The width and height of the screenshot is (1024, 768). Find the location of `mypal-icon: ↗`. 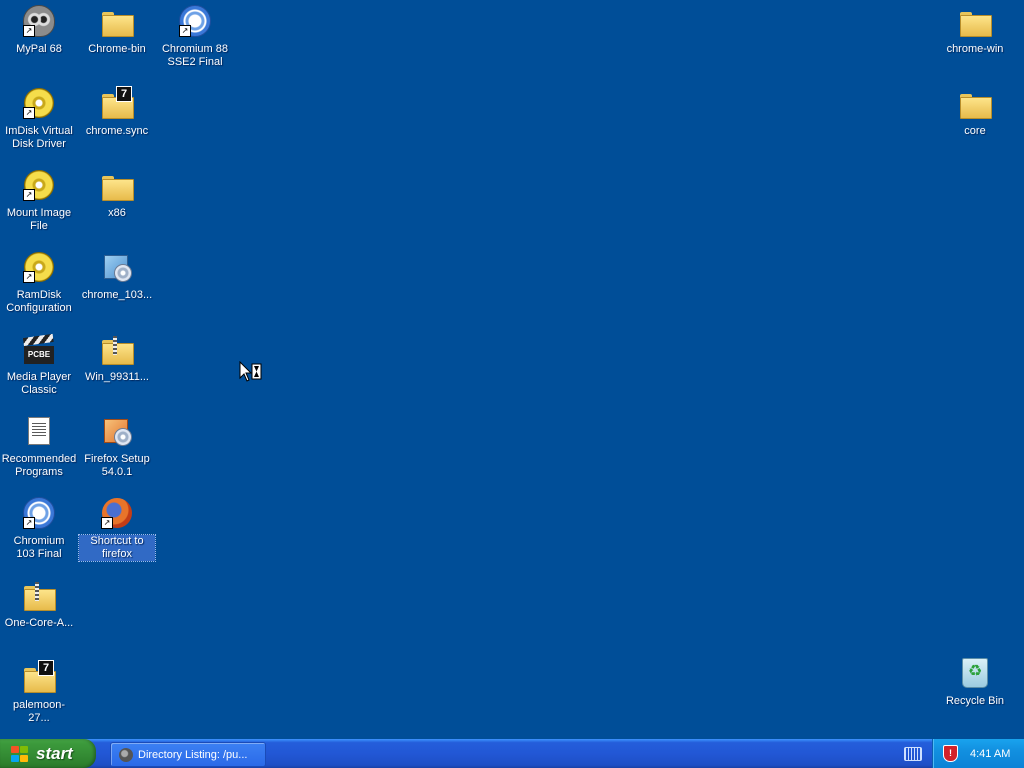

mypal-icon: ↗ is located at coordinates (39, 21).